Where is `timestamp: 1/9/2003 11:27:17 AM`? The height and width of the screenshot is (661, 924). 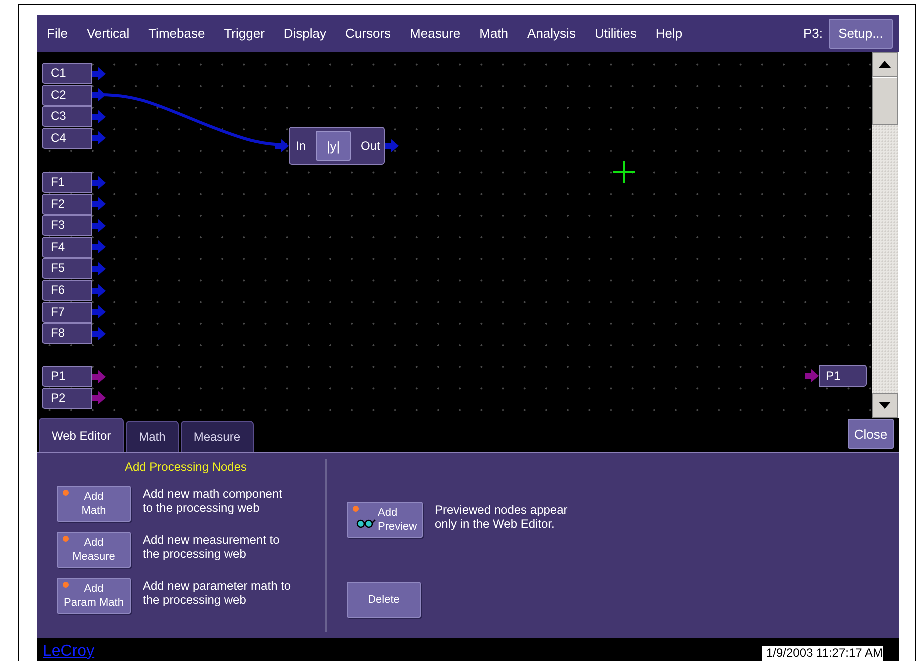 timestamp: 1/9/2003 11:27:17 AM is located at coordinates (822, 653).